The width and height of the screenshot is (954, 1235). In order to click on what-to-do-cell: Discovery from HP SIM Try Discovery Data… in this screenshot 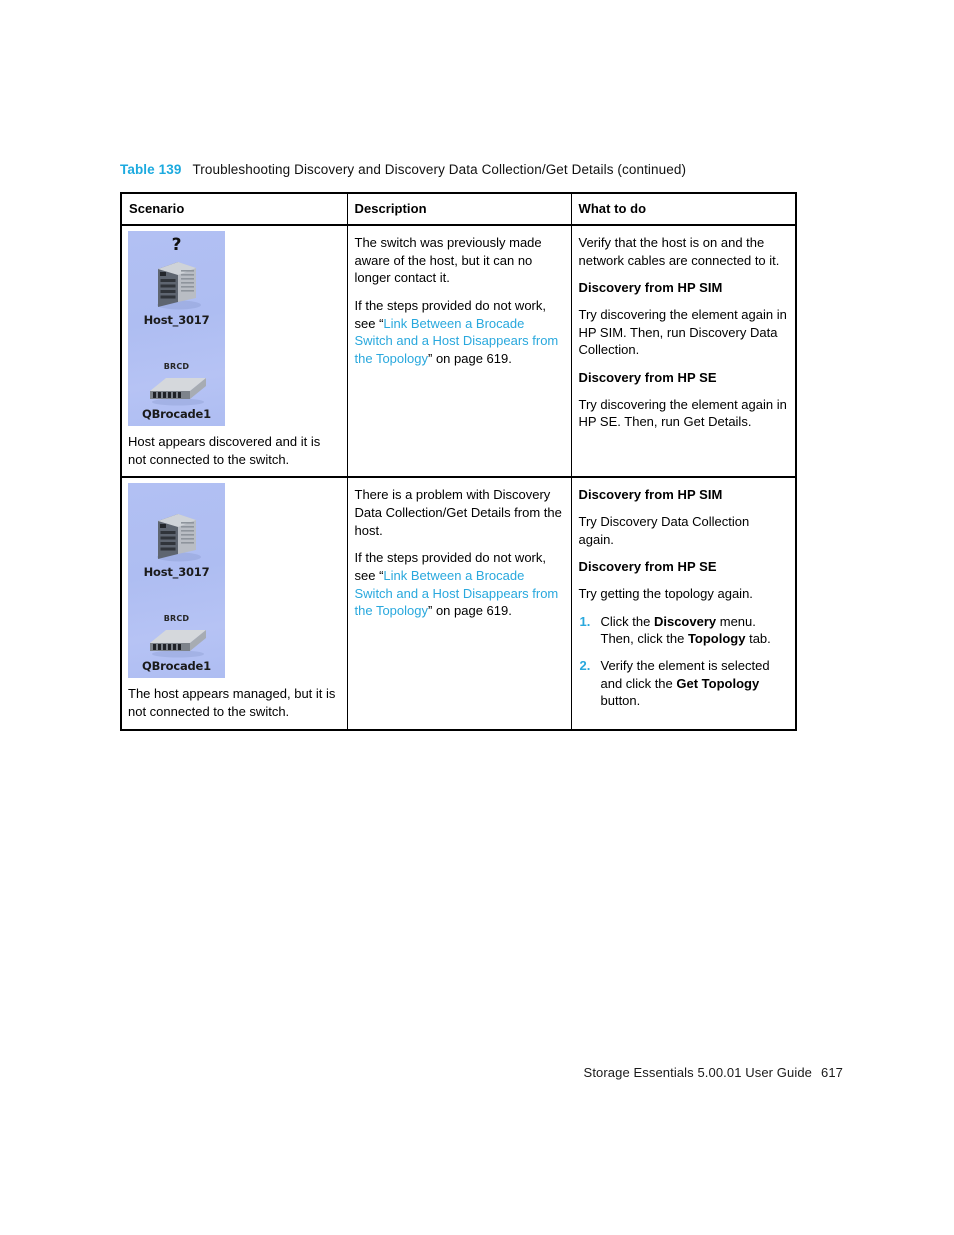, I will do `click(683, 603)`.